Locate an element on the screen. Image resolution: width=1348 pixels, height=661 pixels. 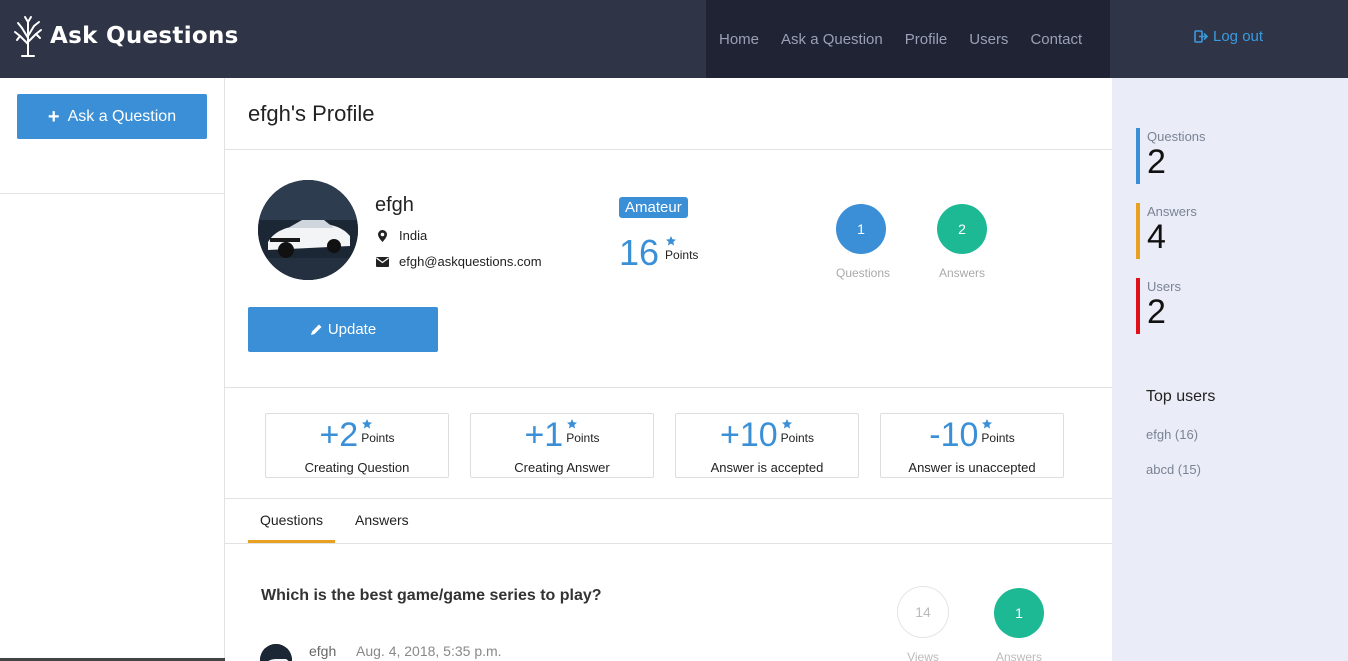
questions-count-circle: 1 is located at coordinates (861, 229).